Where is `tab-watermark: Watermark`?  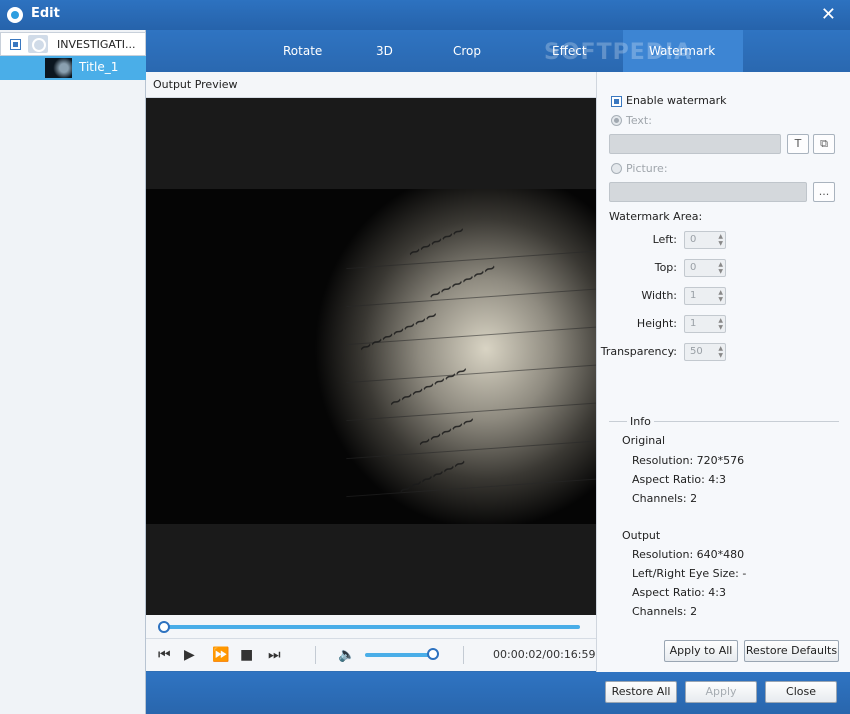 tab-watermark: Watermark is located at coordinates (682, 51).